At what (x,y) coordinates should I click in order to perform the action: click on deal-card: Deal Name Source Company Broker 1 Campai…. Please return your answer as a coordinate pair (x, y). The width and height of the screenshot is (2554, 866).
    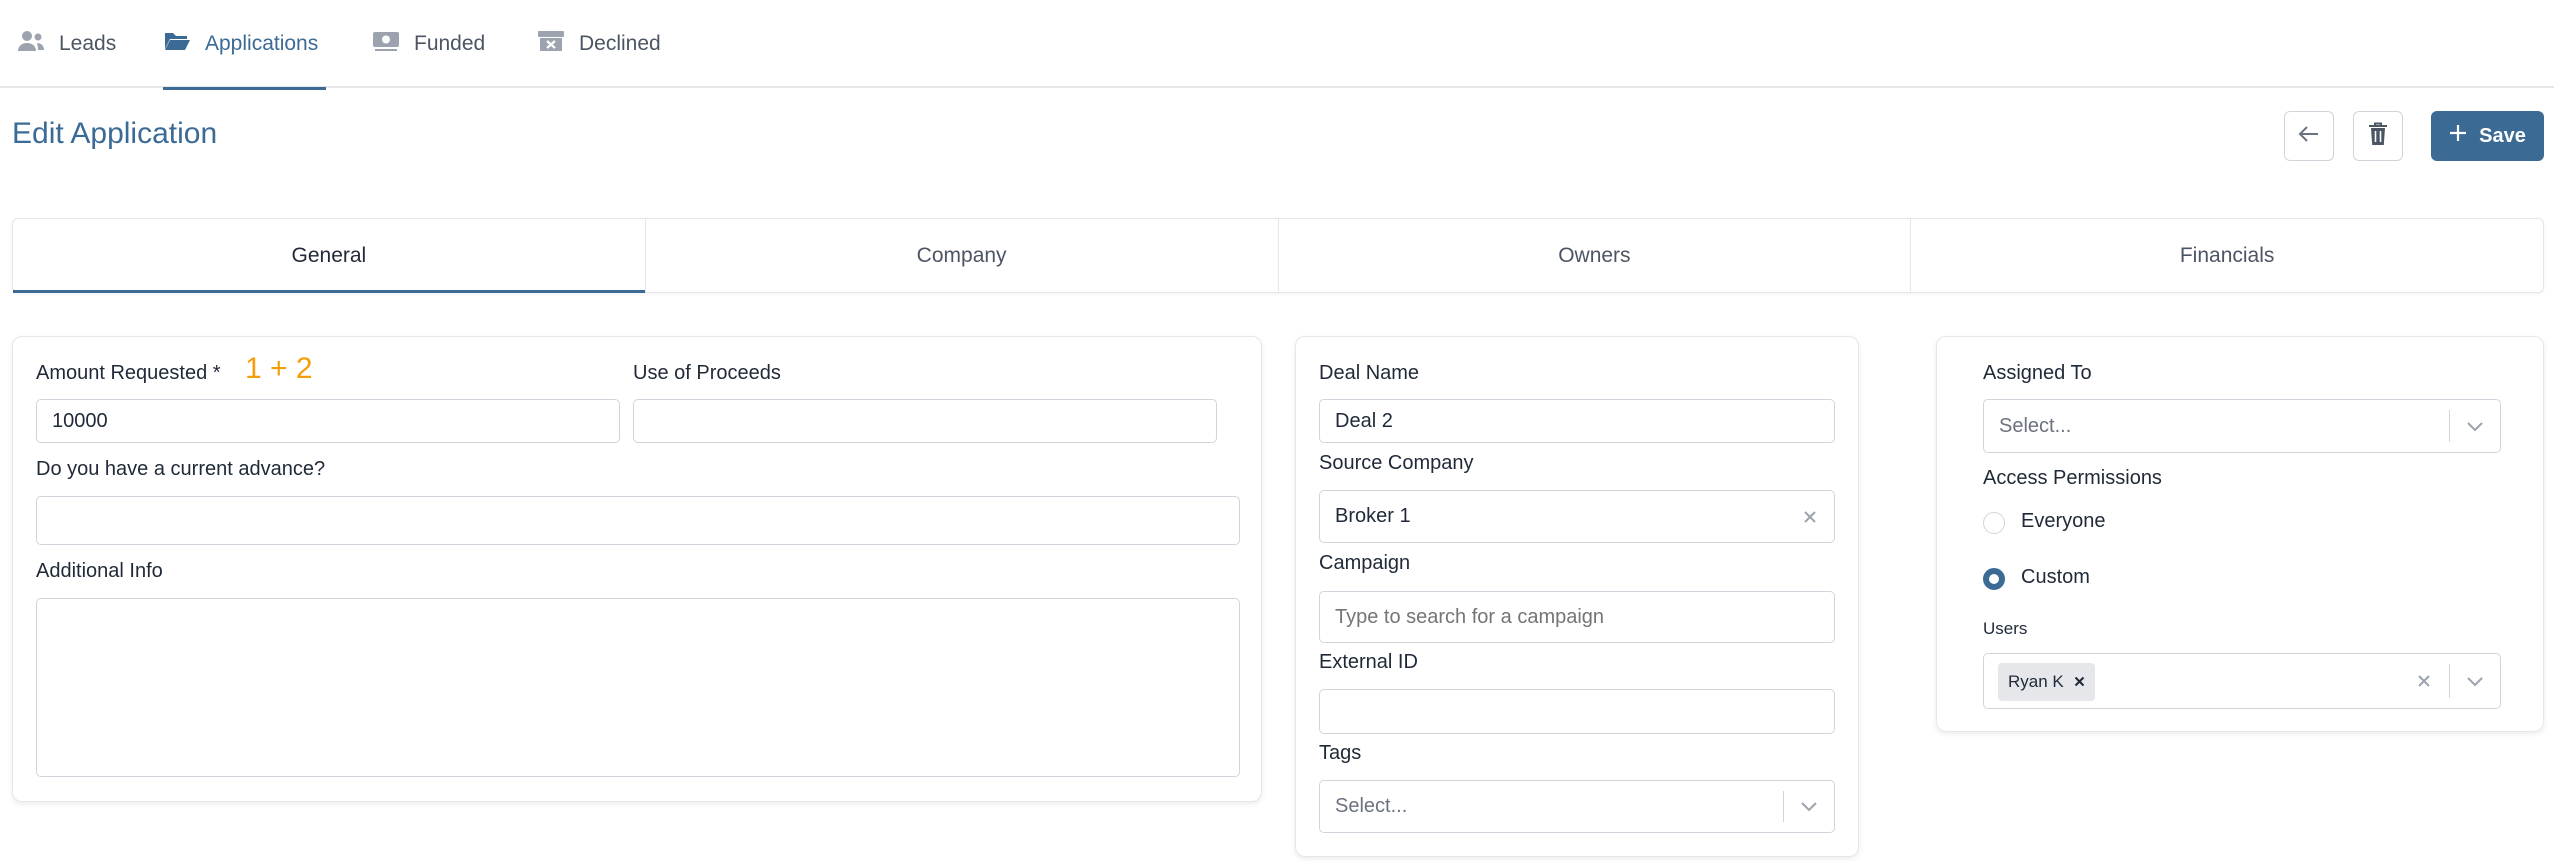
    Looking at the image, I should click on (1577, 596).